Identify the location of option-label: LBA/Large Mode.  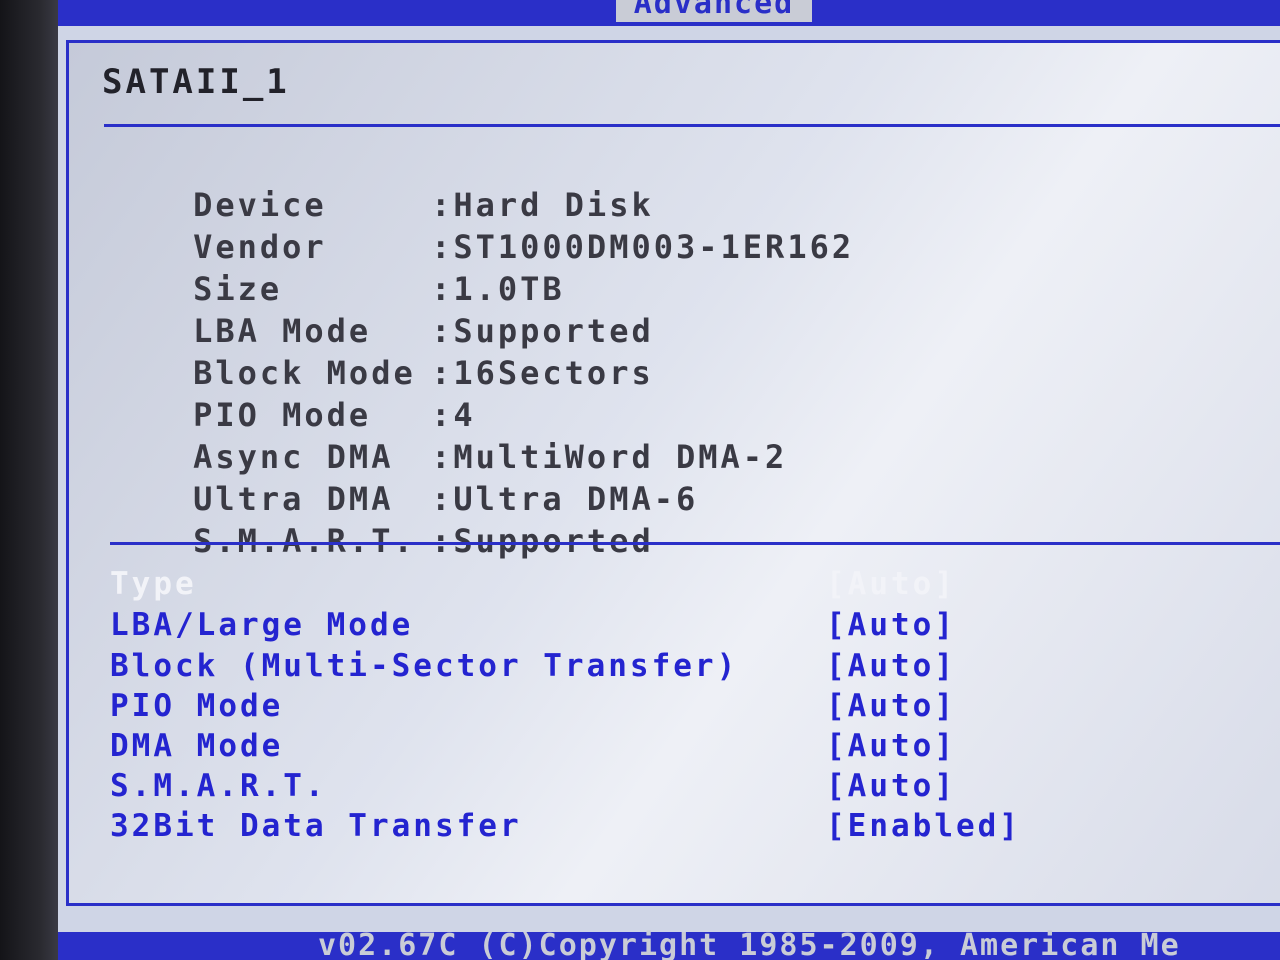
(262, 625).